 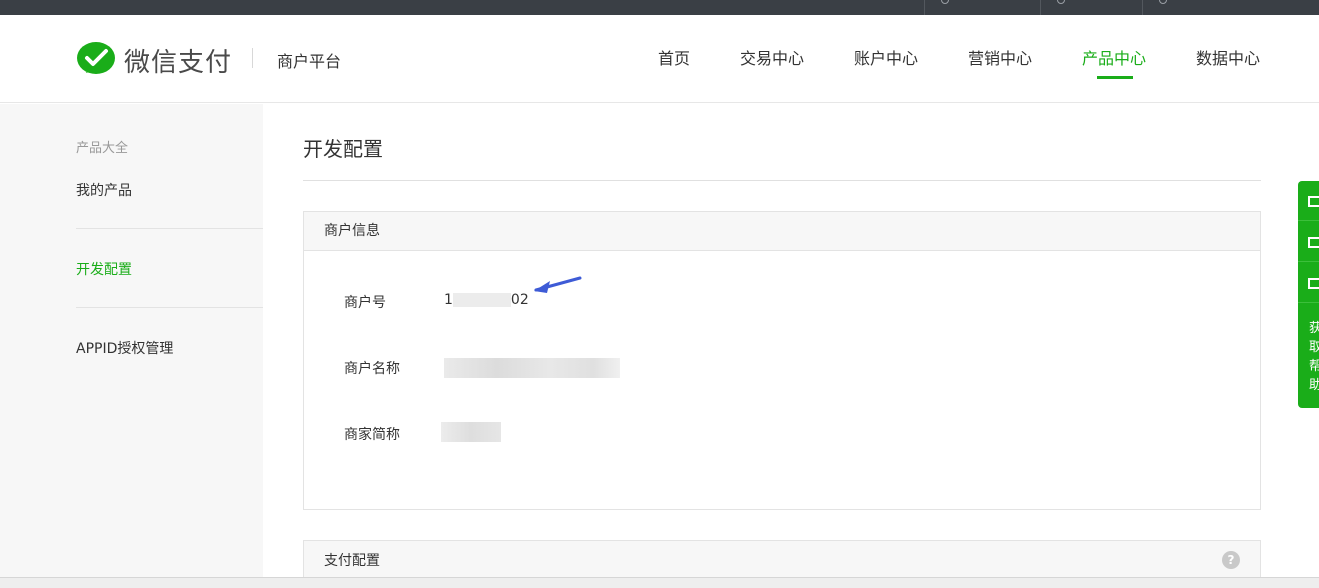 I want to click on redacted-block, so click(x=481, y=300).